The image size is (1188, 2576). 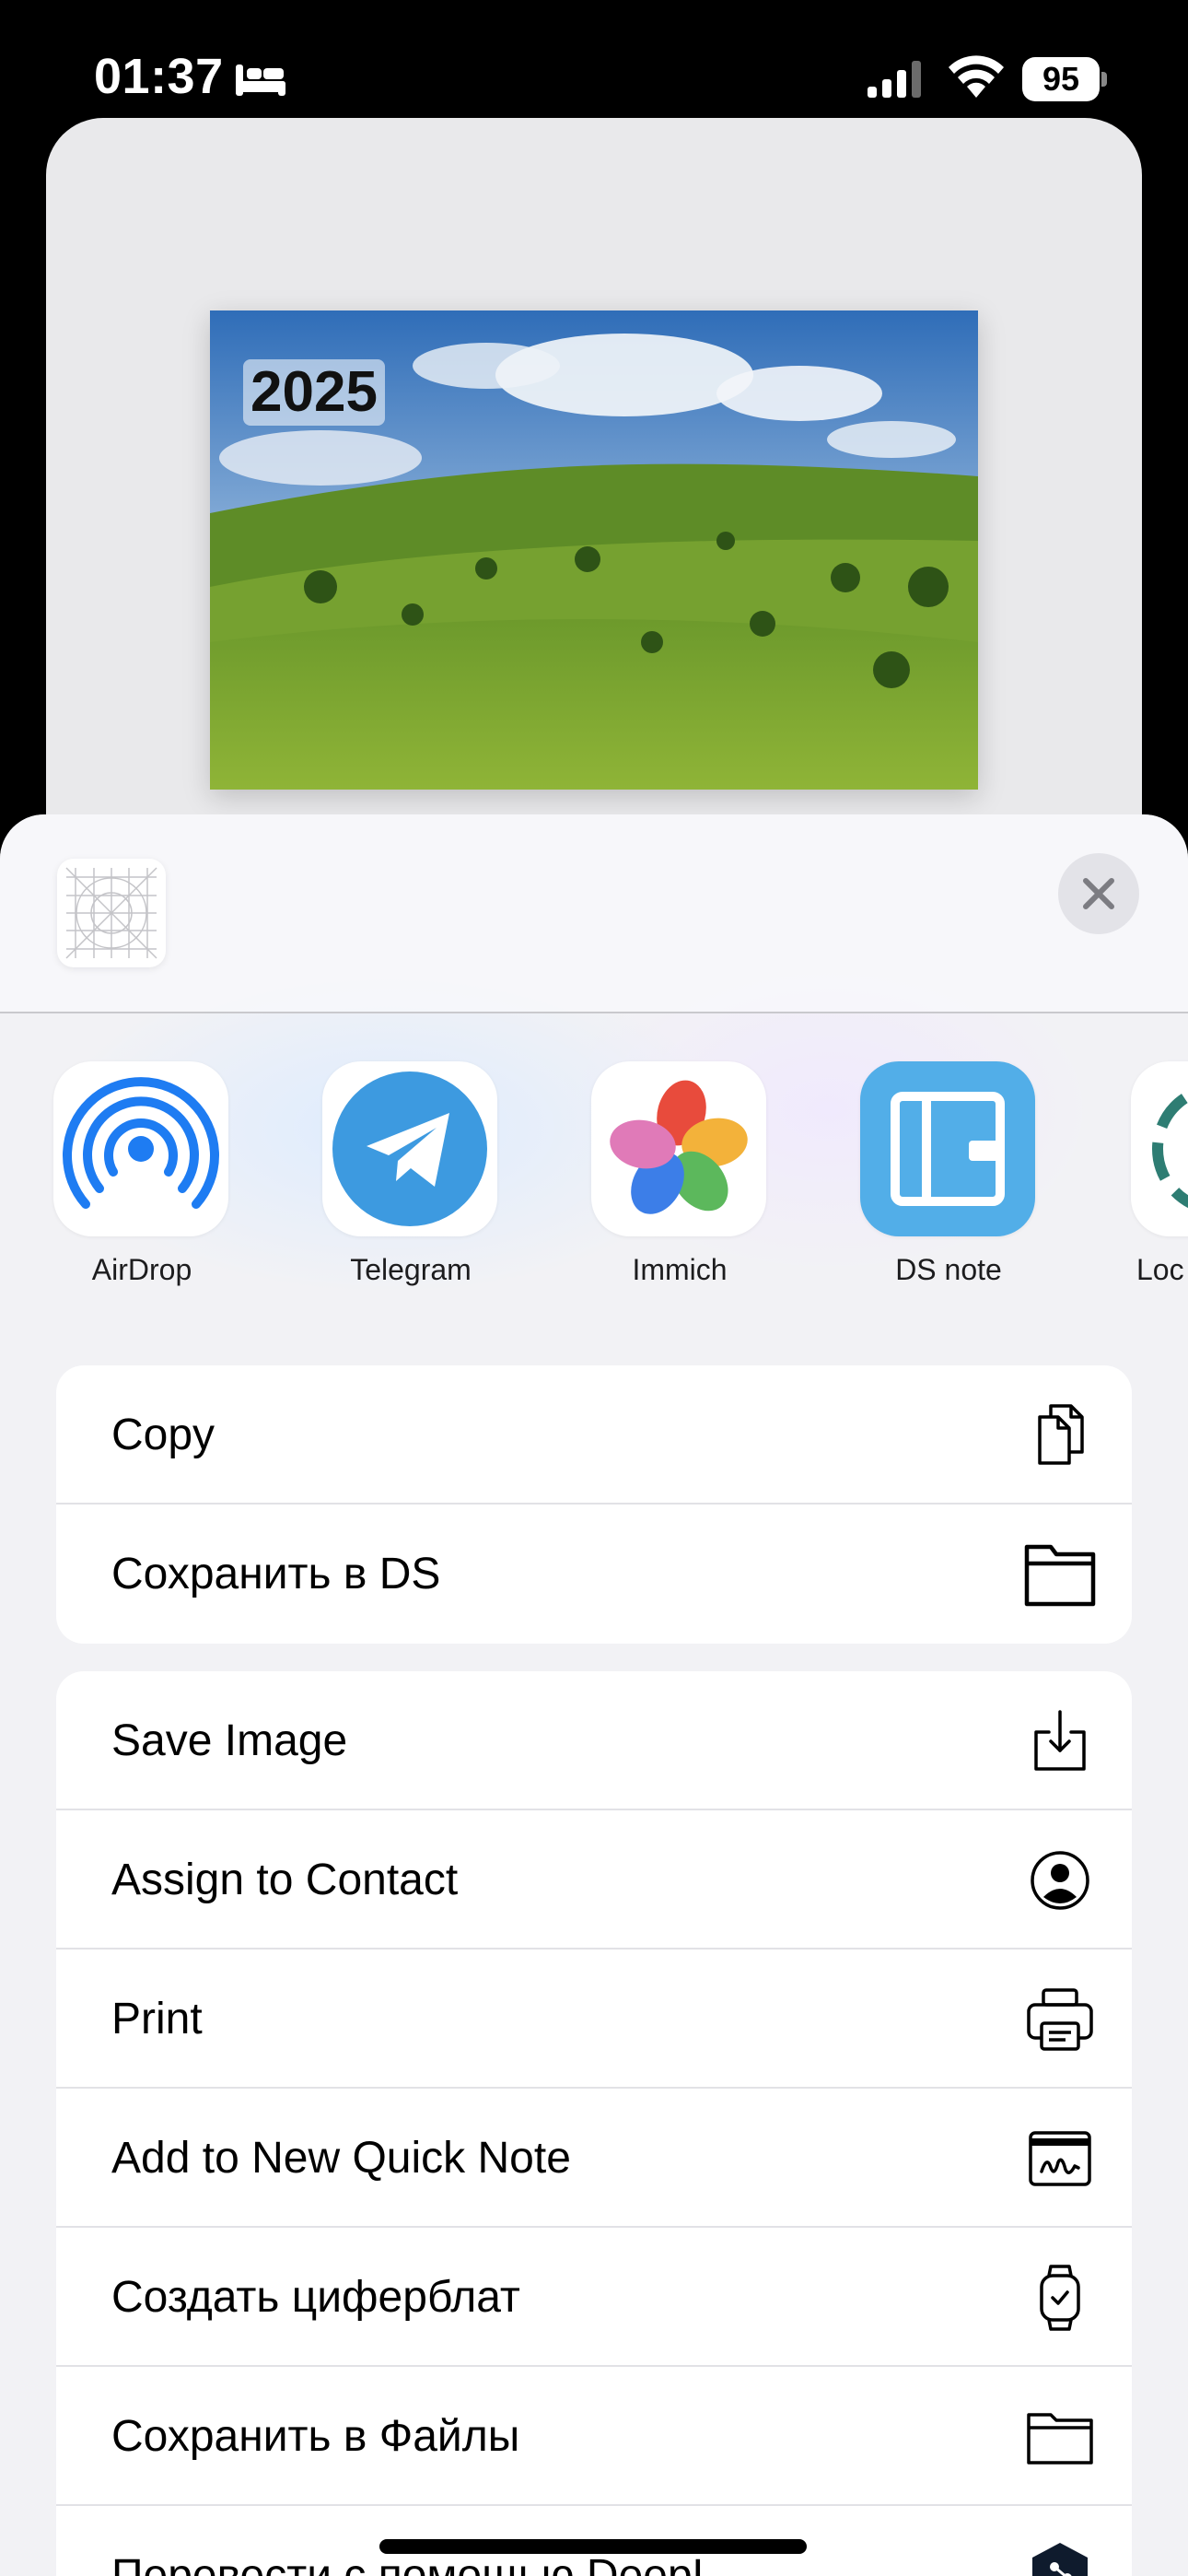 I want to click on action-assign-to-contact: Assign to Contact, so click(x=594, y=1880).